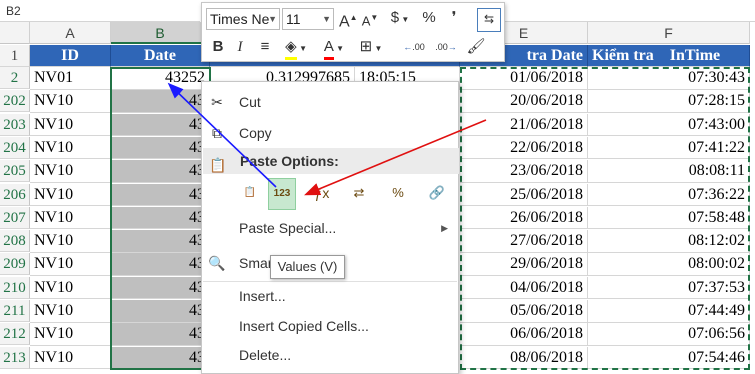 The height and width of the screenshot is (374, 755). What do you see at coordinates (222, 135) in the screenshot?
I see `blue-arrow` at bounding box center [222, 135].